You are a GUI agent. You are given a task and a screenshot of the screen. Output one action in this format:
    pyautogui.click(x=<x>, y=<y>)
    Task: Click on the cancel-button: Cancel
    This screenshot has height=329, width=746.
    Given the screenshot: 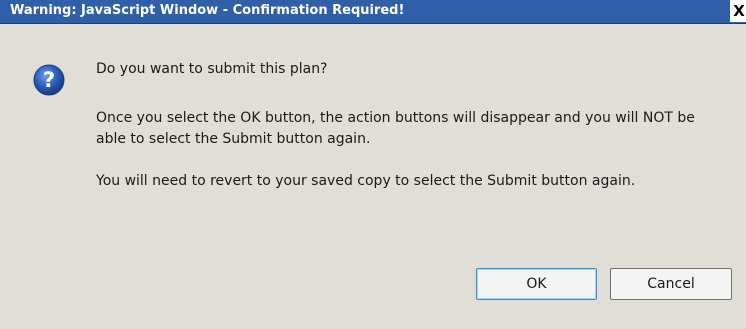 What is the action you would take?
    pyautogui.click(x=671, y=284)
    